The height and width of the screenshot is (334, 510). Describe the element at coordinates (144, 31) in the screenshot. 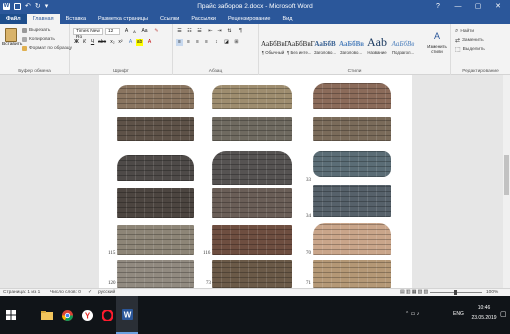

I see `change-case-icon: Aa` at that location.